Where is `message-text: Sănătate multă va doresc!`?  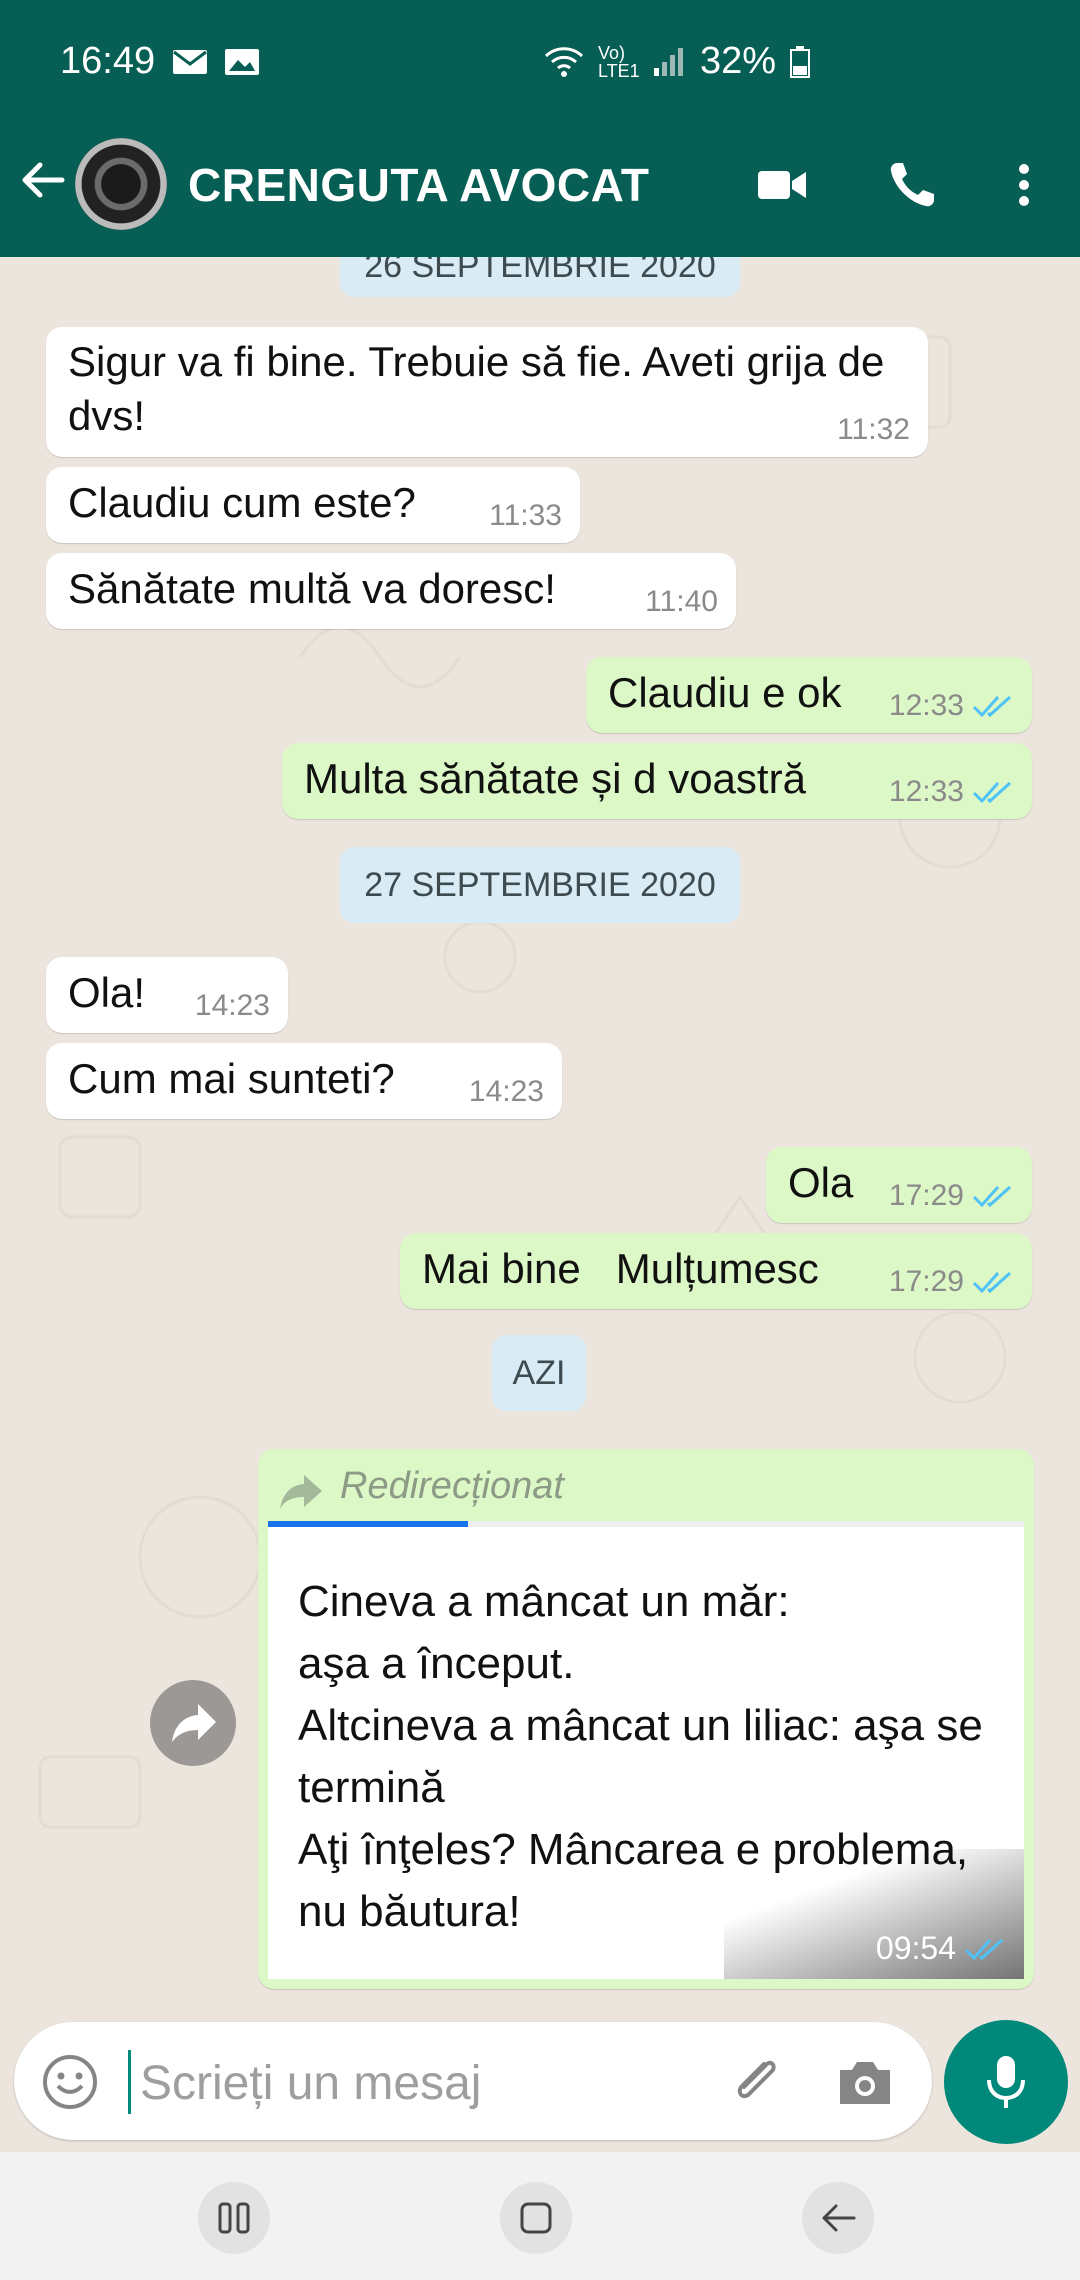
message-text: Sănătate multă va doresc! is located at coordinates (312, 588).